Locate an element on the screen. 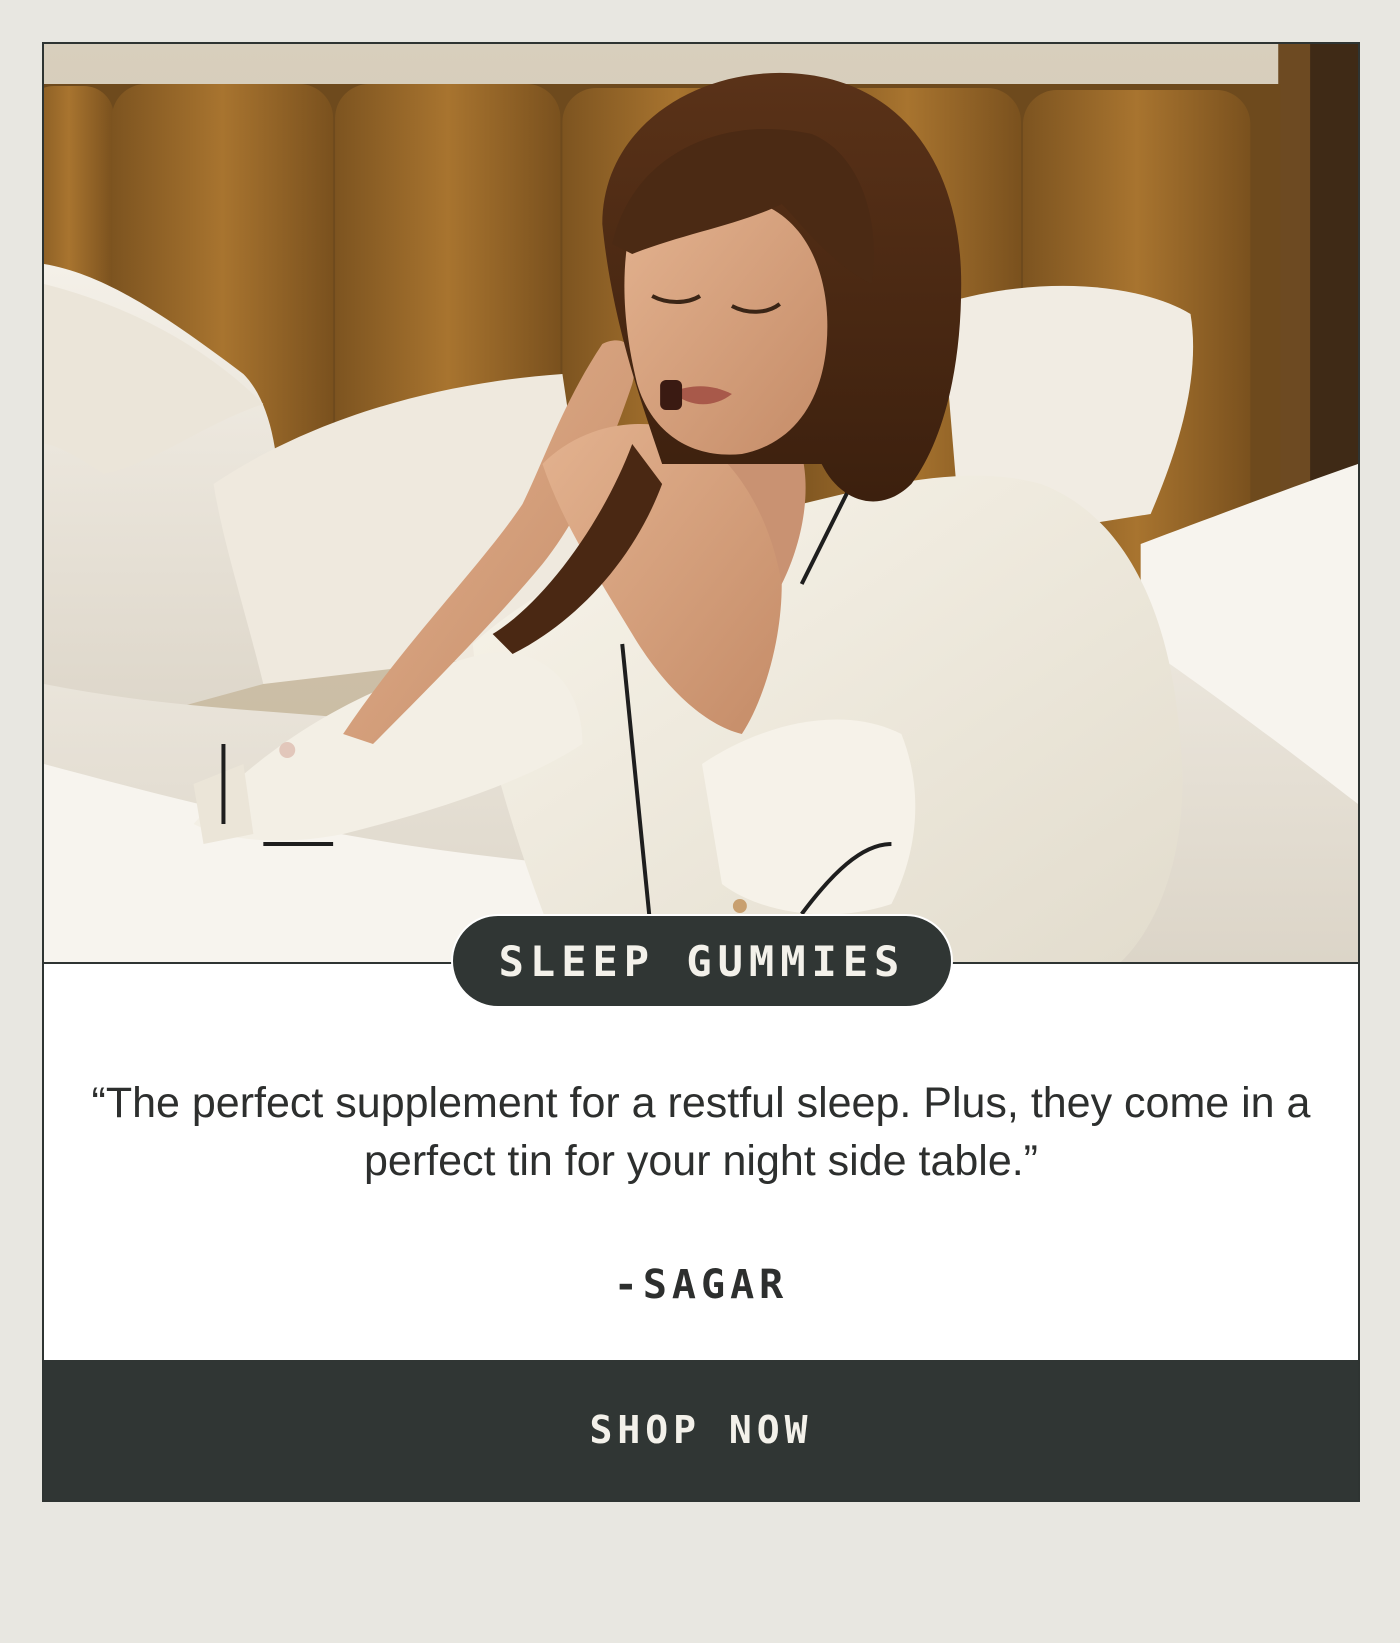  shop-now-label: SHOP NOW is located at coordinates (701, 1430).